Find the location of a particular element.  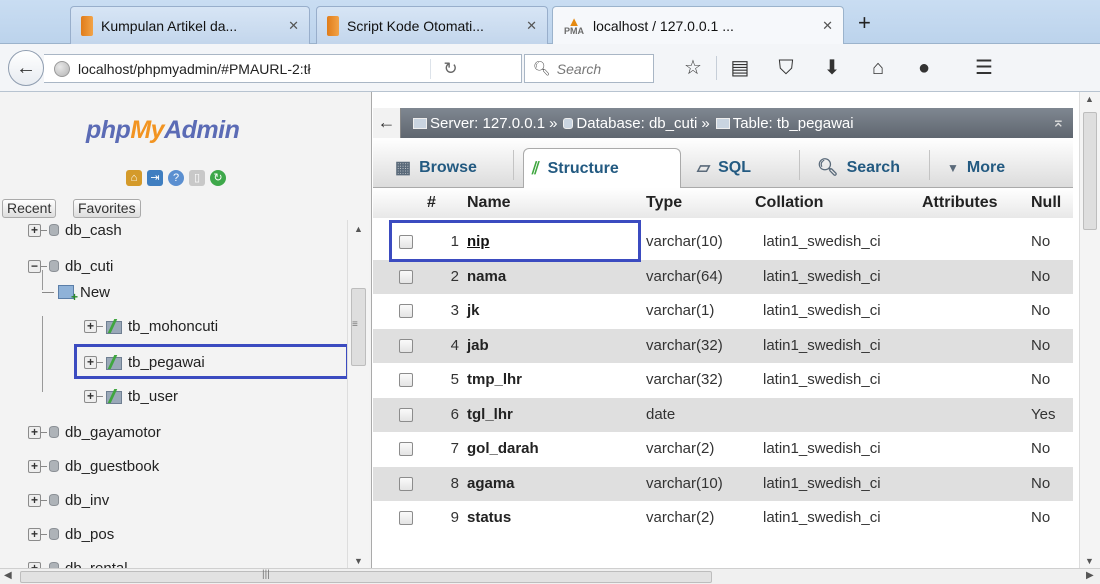

table-row: 6 tgl_lhr date Yes is located at coordinates (723, 414).